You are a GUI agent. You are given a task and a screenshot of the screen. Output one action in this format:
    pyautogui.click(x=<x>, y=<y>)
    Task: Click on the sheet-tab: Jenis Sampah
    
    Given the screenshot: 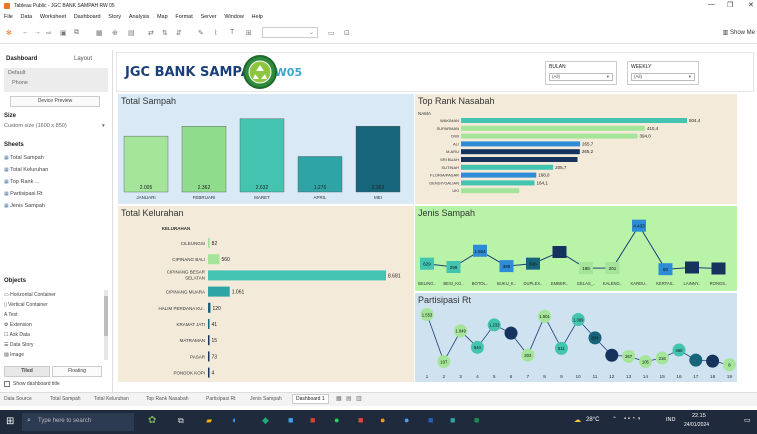 What is the action you would take?
    pyautogui.click(x=266, y=399)
    